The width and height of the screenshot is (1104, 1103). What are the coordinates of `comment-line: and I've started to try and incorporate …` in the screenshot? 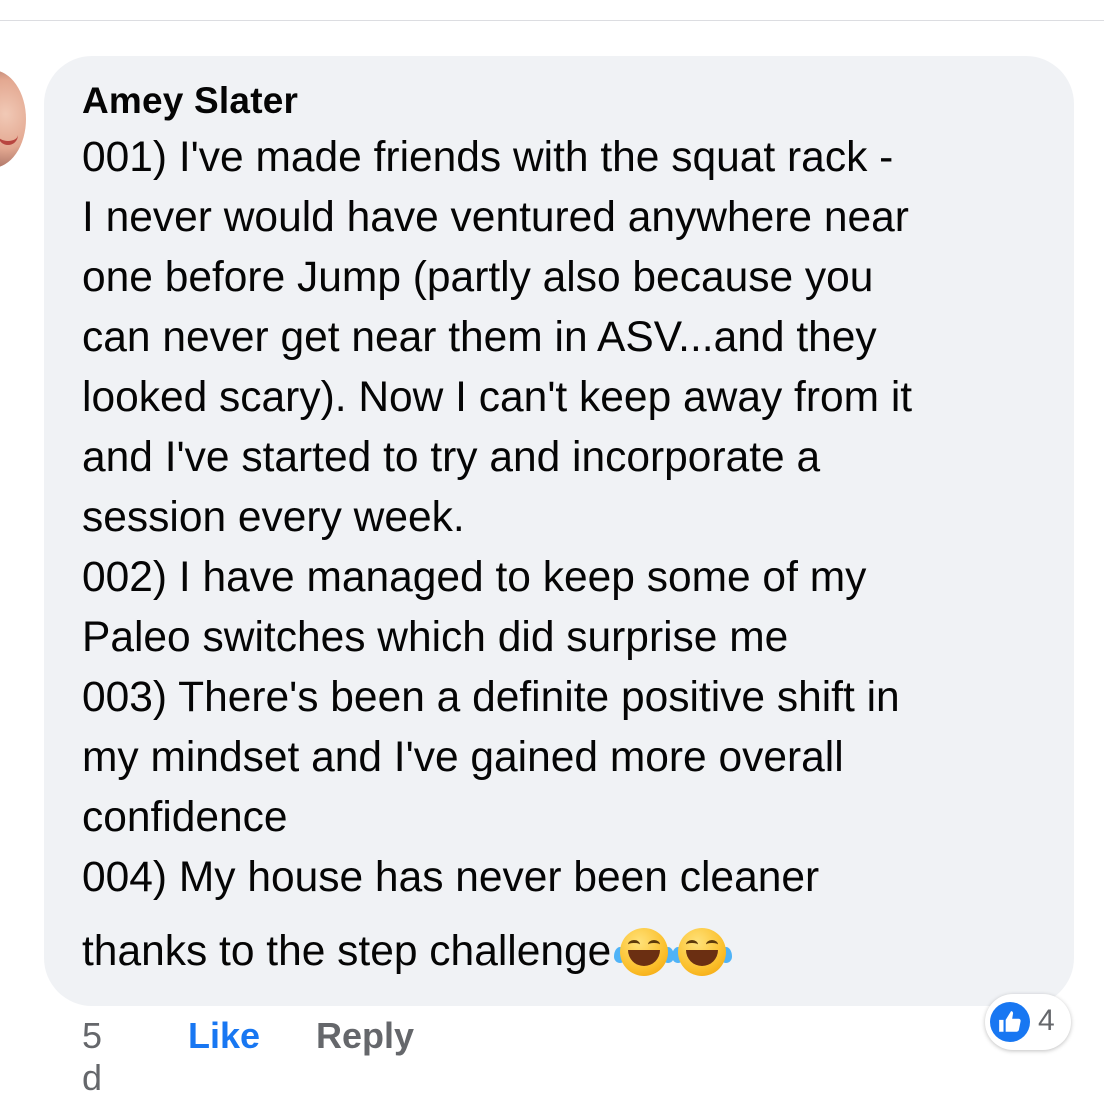 It's located at (451, 457).